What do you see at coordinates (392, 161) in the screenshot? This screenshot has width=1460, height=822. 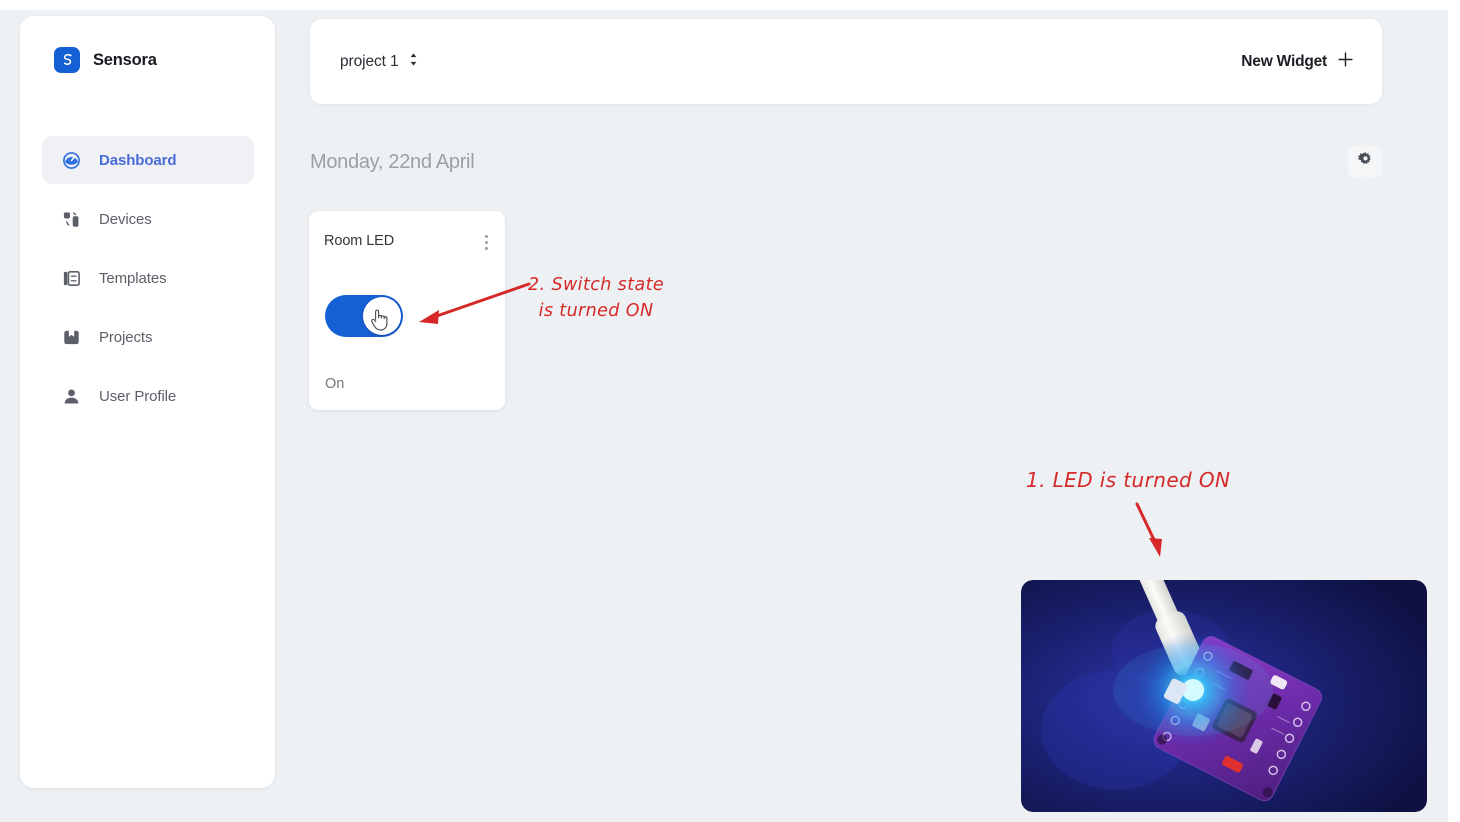 I see `date-label: Monday, 22nd April` at bounding box center [392, 161].